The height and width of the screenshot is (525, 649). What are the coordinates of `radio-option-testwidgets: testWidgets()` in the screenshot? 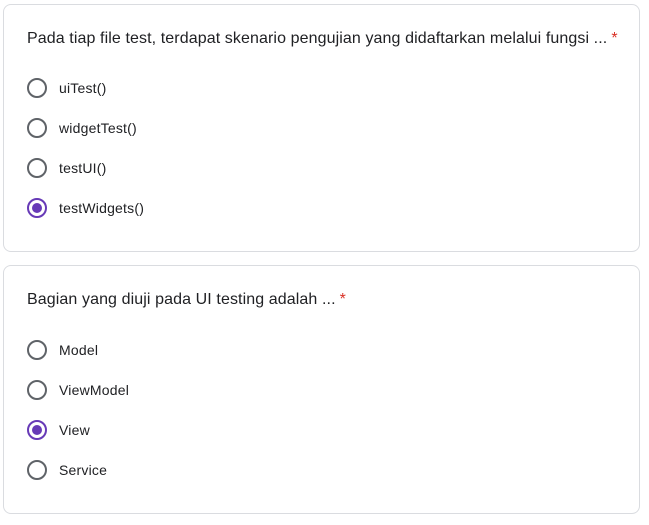 It's located at (85, 208).